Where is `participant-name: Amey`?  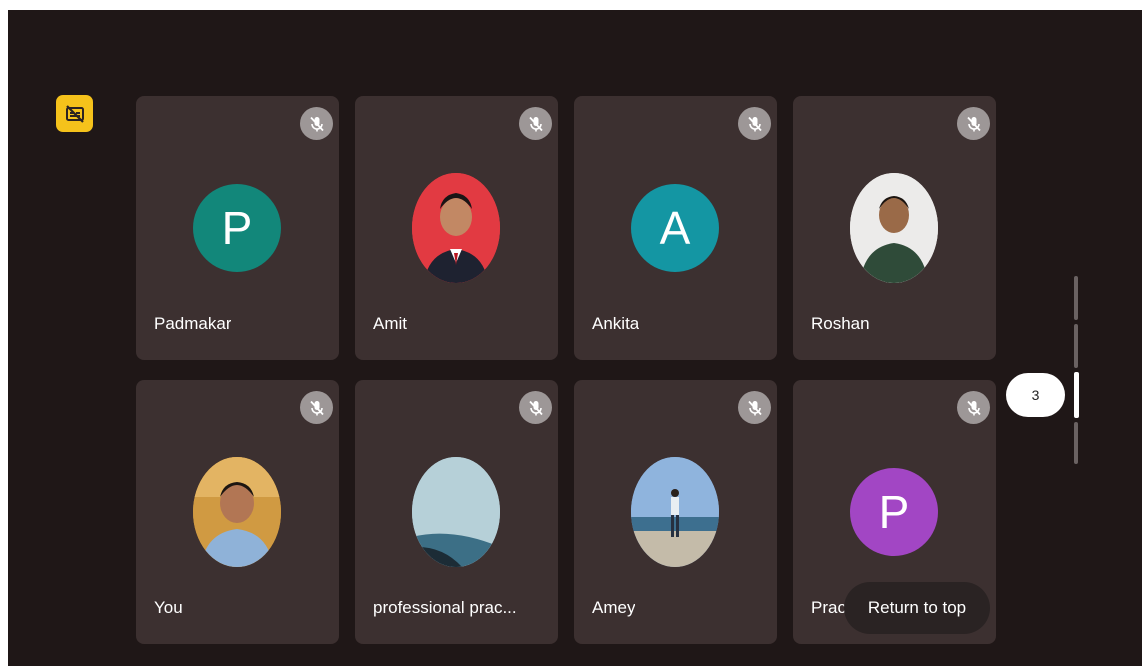 participant-name: Amey is located at coordinates (614, 607).